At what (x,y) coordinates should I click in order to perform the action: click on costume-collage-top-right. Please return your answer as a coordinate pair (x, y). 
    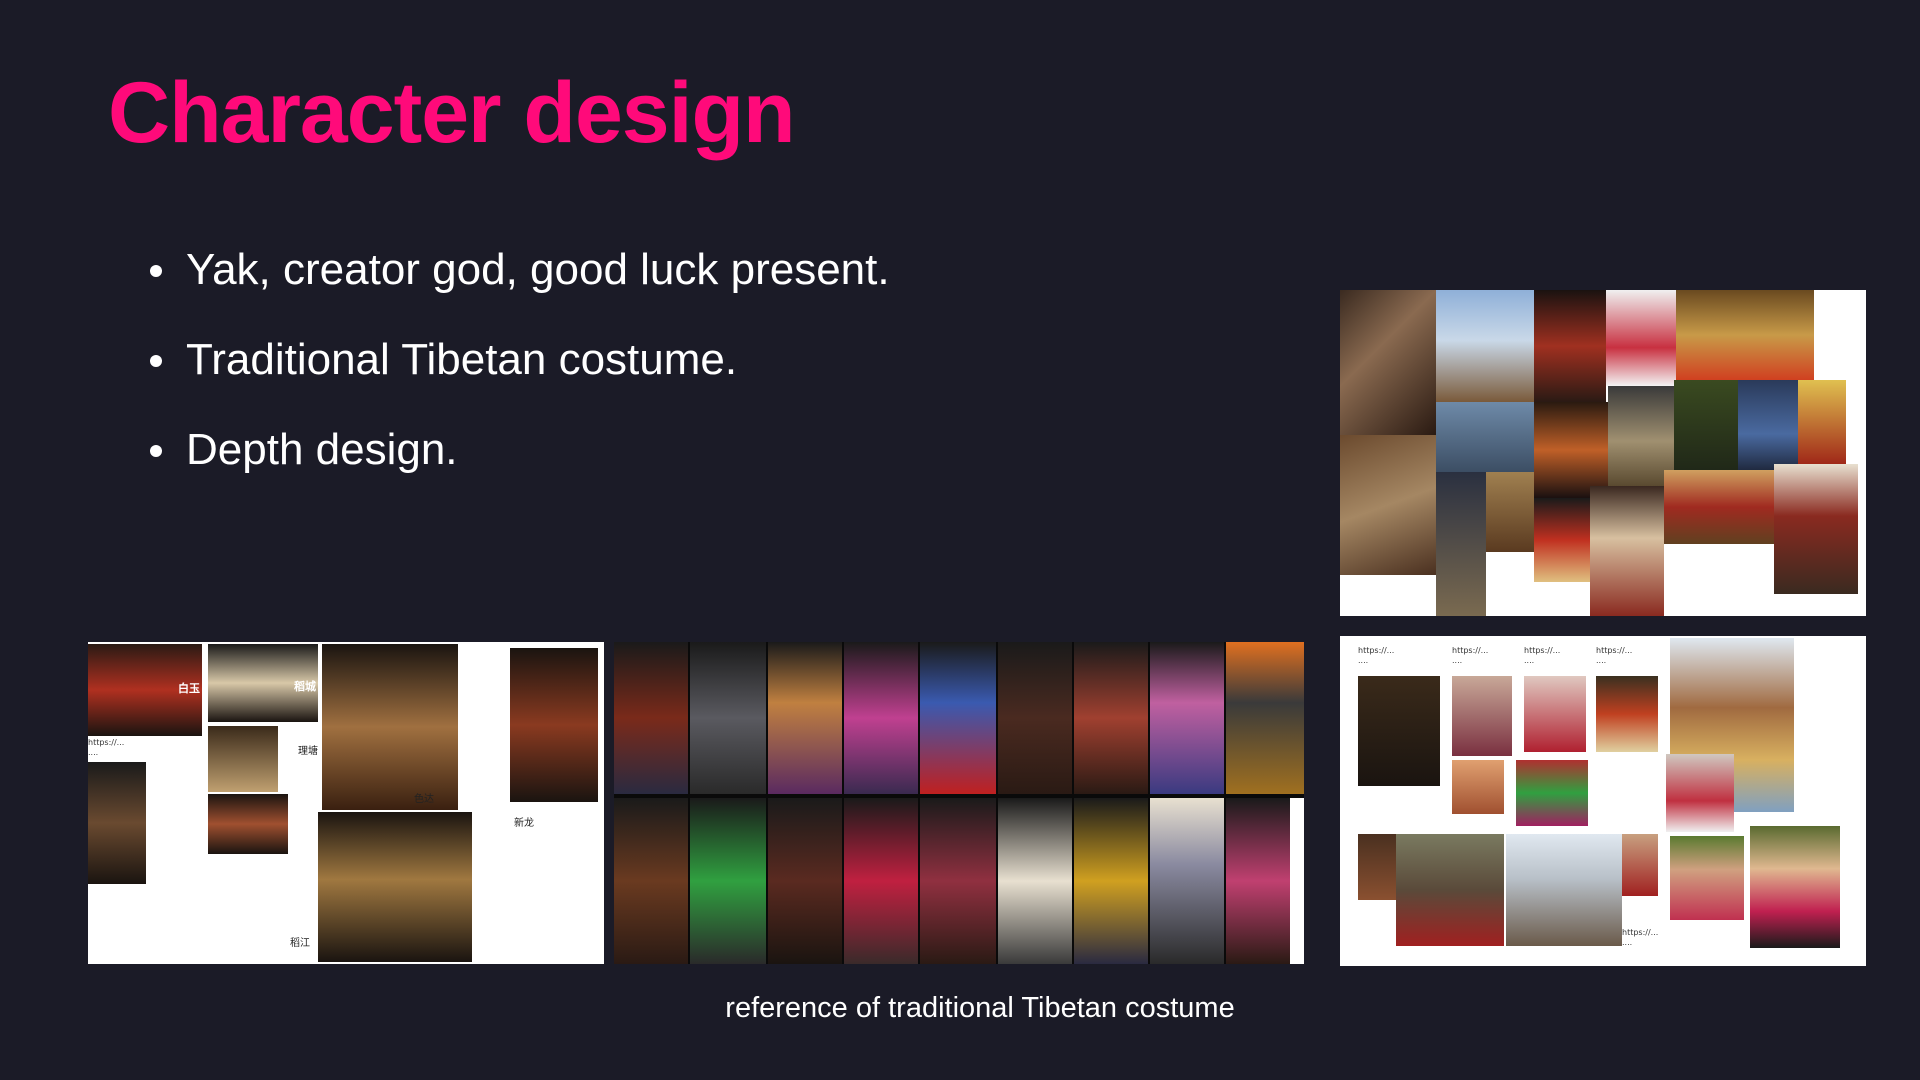
    Looking at the image, I should click on (1603, 453).